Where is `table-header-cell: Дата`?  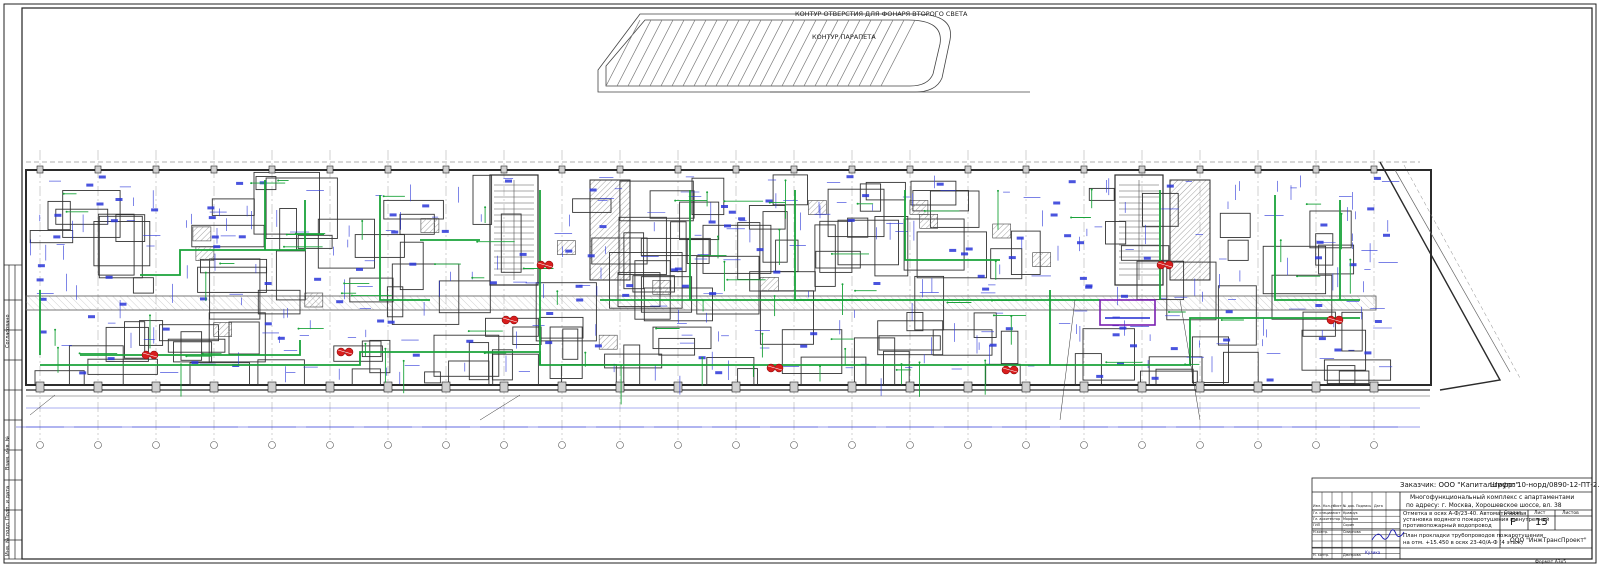
table-header-cell: Дата is located at coordinates (1378, 506).